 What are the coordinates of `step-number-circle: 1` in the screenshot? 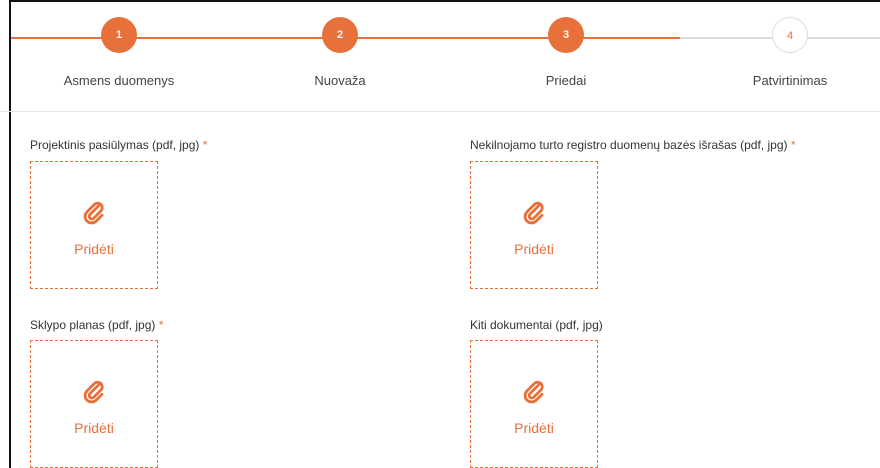 It's located at (119, 35).